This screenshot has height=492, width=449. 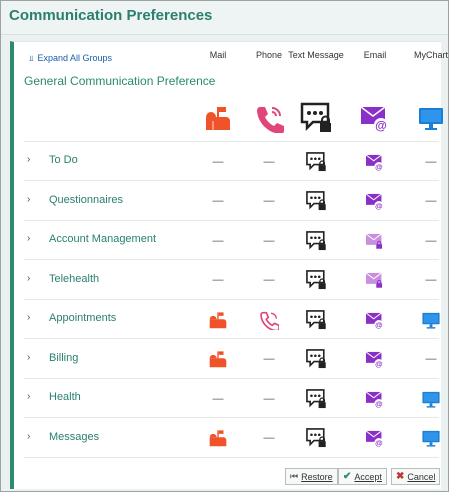 What do you see at coordinates (231, 201) in the screenshot?
I see `preference-row: › Questionnaires — — @ —` at bounding box center [231, 201].